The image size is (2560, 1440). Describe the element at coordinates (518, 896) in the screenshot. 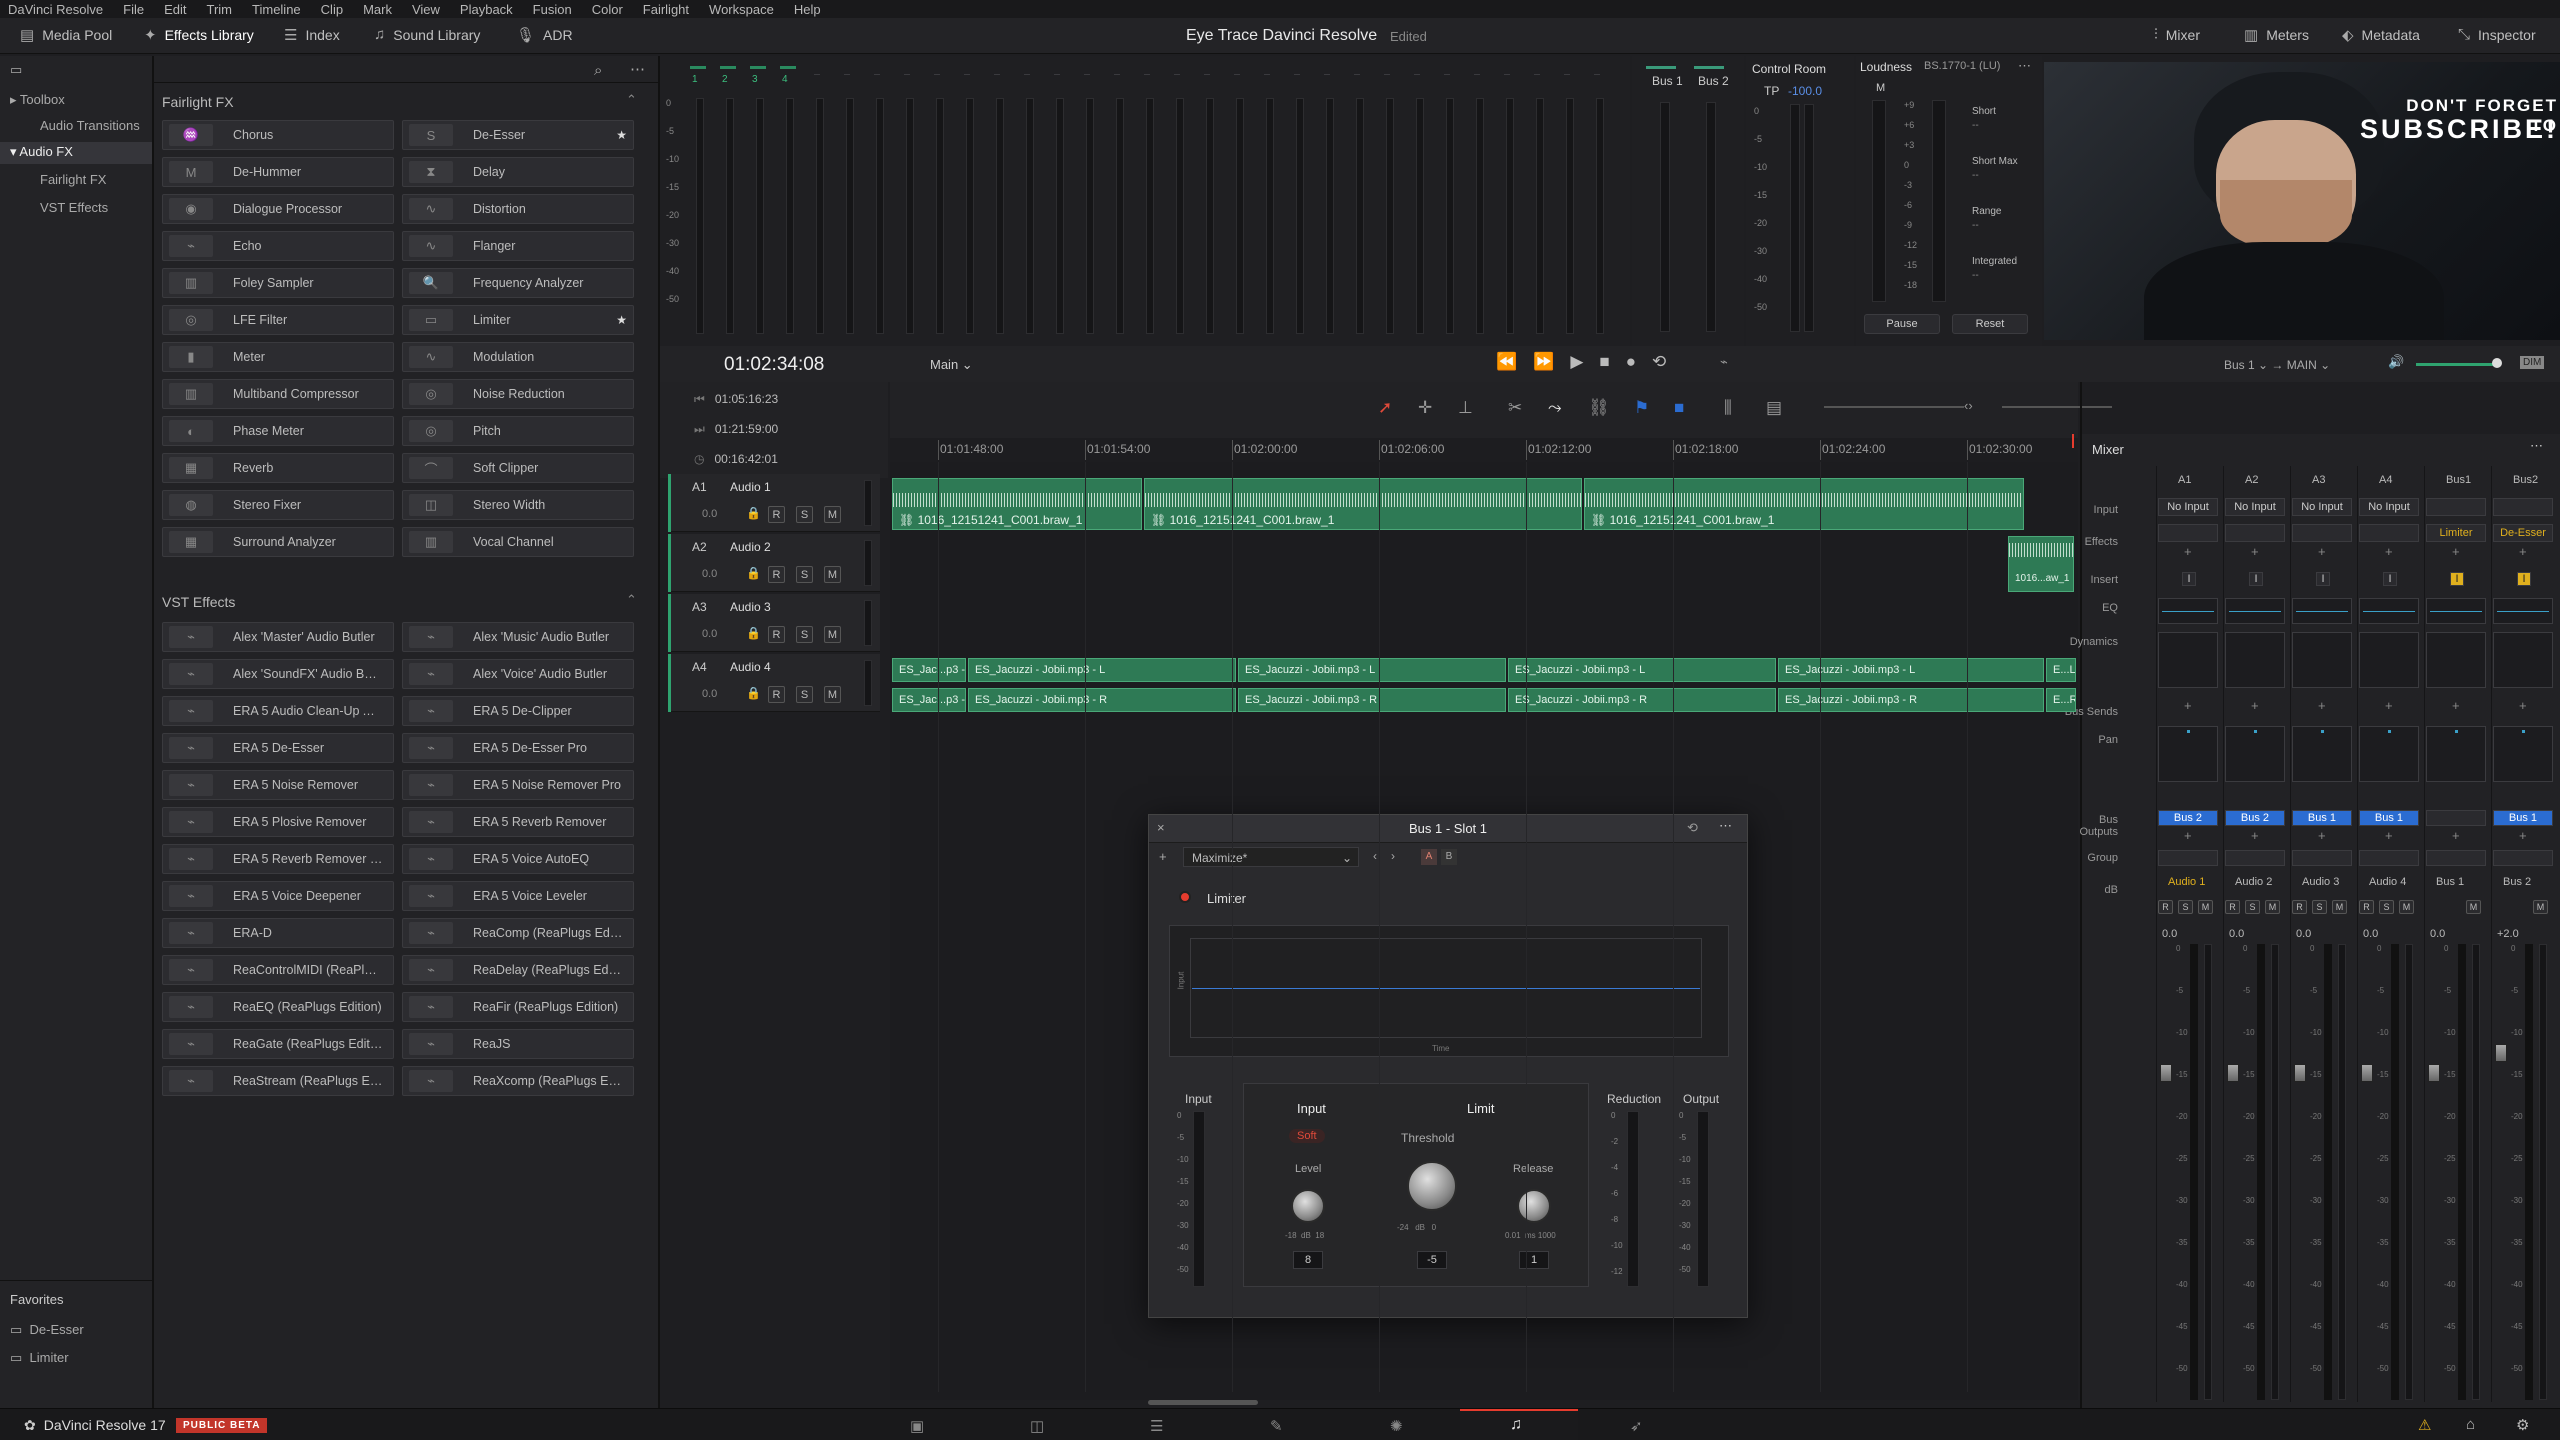

I see `vst-item: ⌁ ERA 5 Voice Leveler` at that location.